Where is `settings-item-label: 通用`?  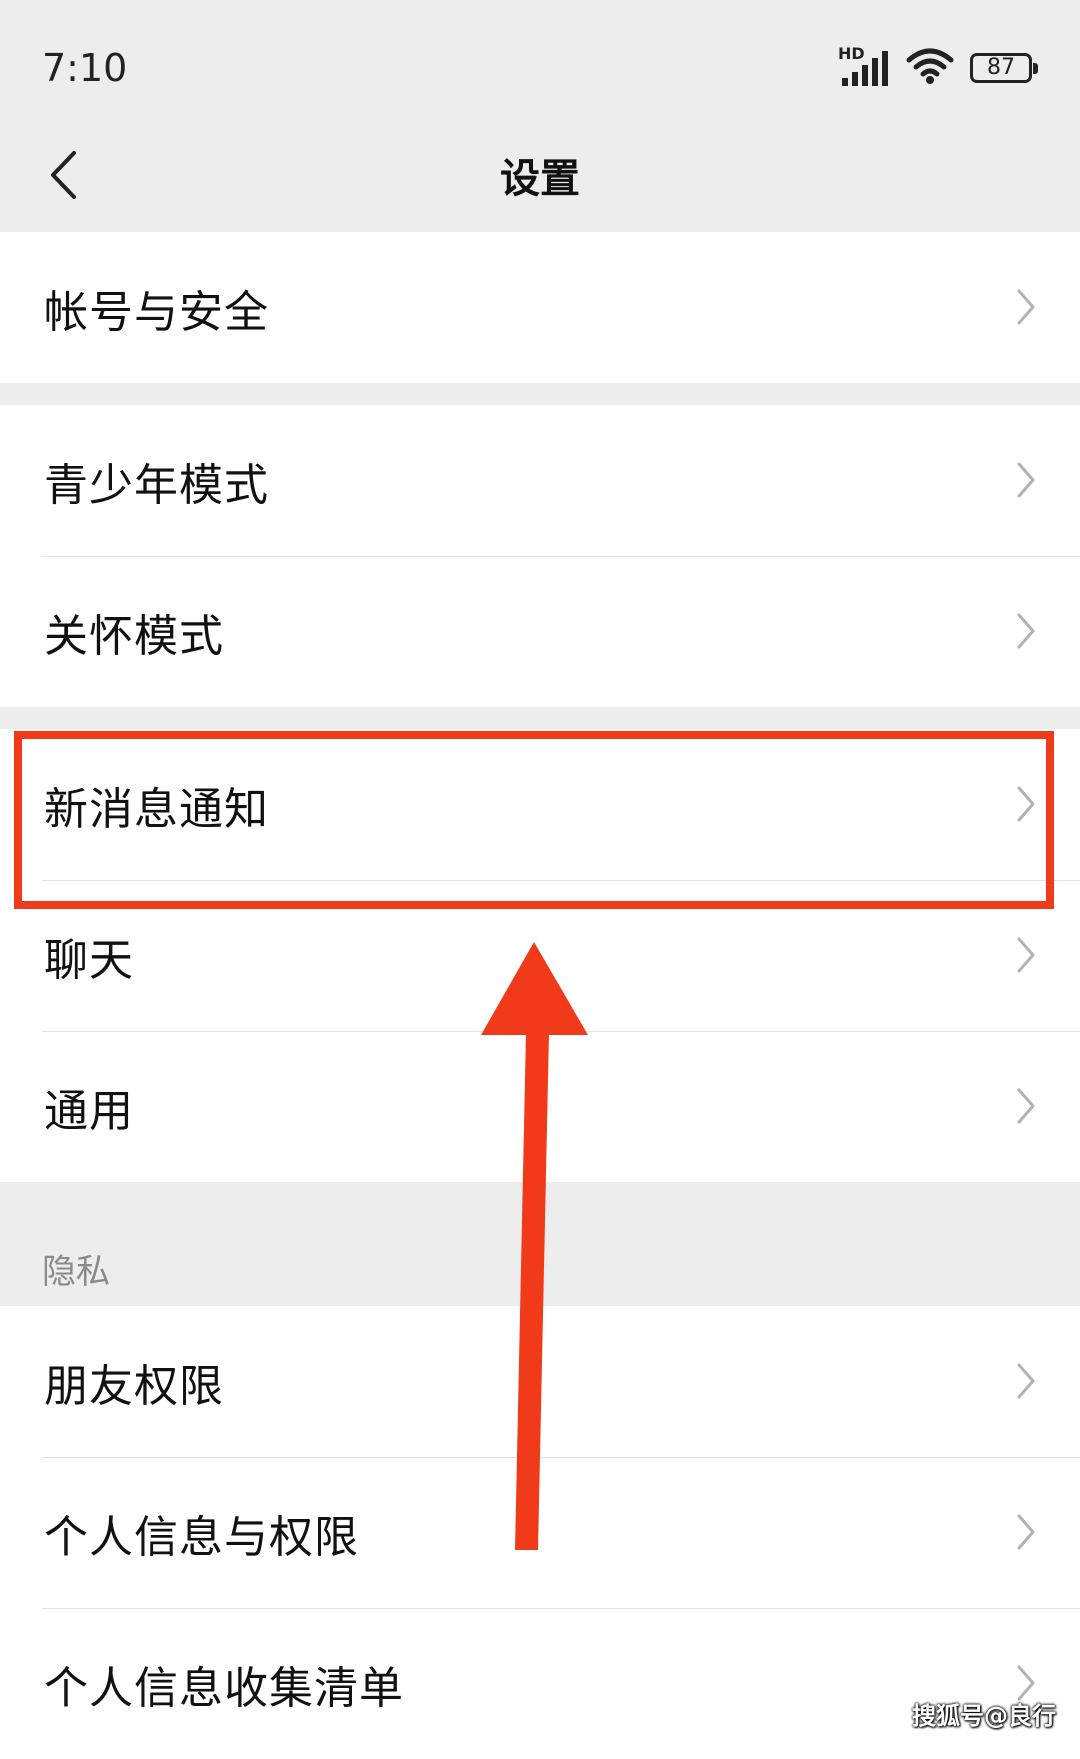 settings-item-label: 通用 is located at coordinates (89, 1111).